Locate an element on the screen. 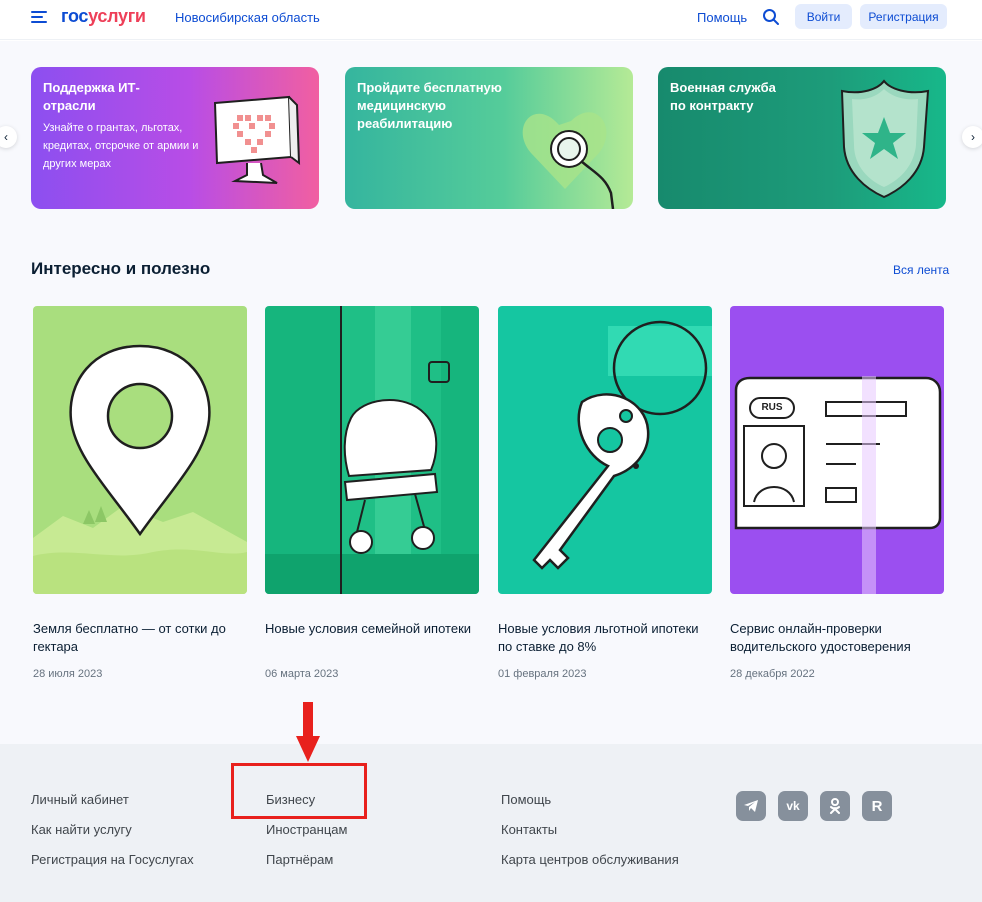  ok-icon is located at coordinates (835, 806).